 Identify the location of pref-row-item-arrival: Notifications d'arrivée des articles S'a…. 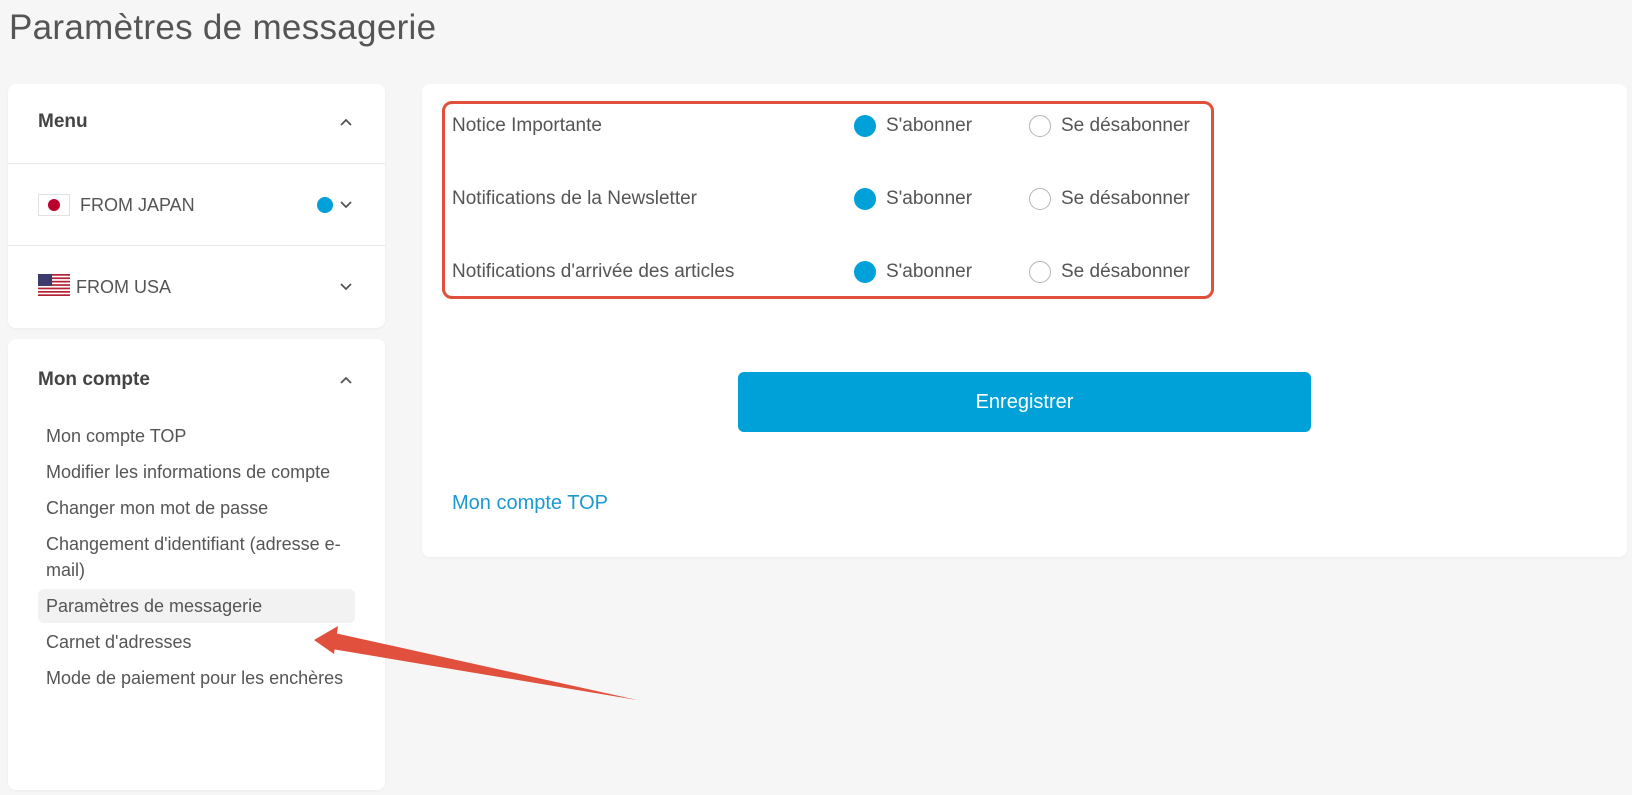
(821, 272).